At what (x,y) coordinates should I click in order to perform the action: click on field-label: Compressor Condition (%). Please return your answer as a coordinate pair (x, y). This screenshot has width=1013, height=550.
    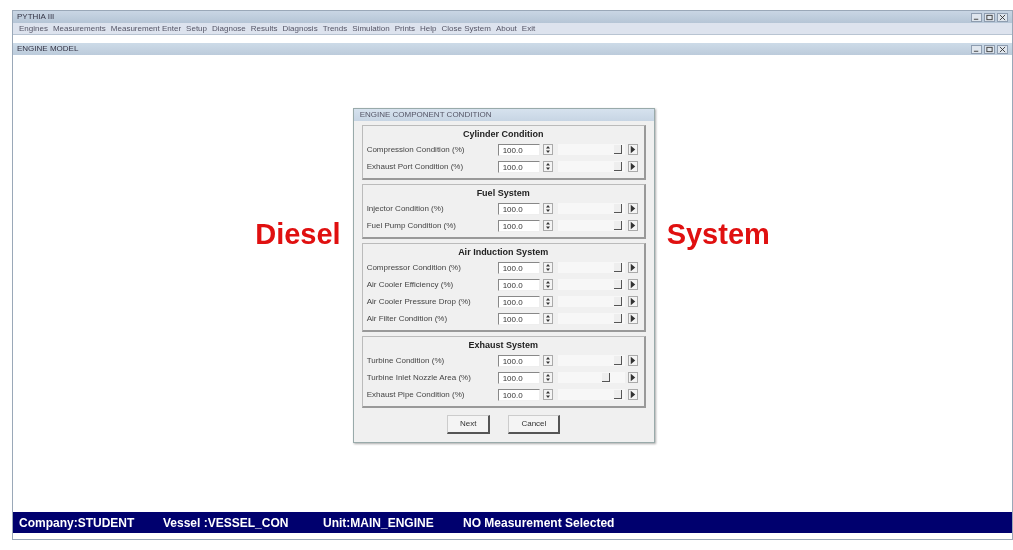
    Looking at the image, I should click on (414, 267).